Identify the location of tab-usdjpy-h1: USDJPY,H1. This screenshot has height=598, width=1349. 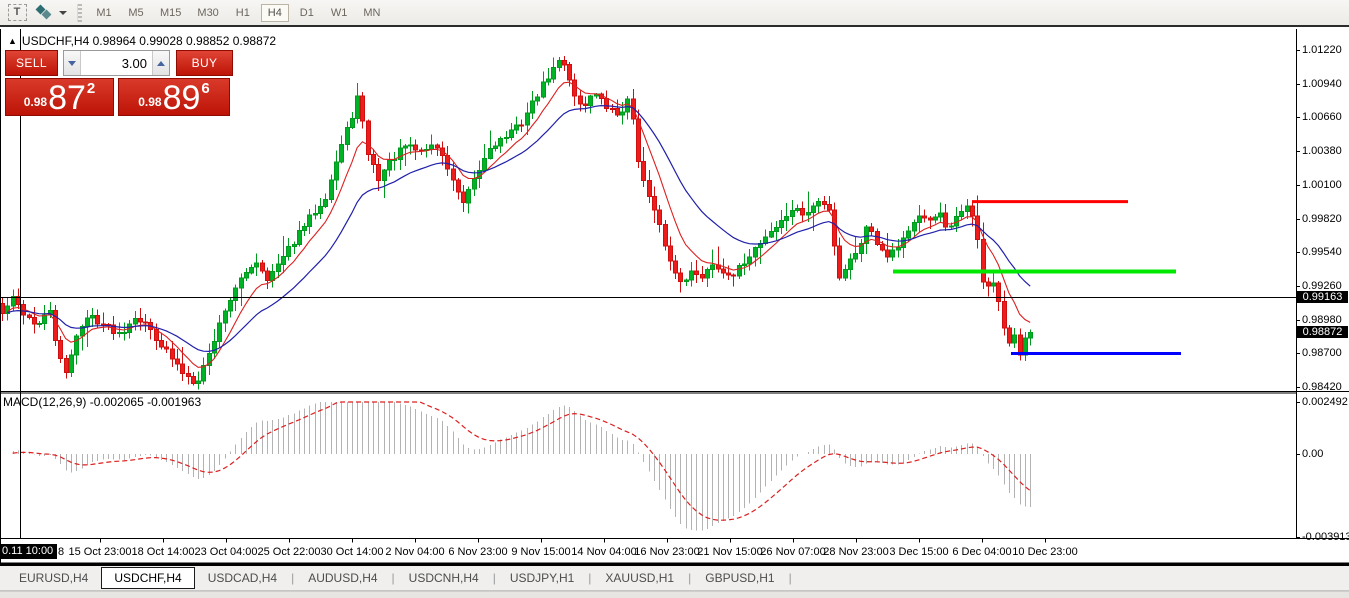
(542, 578).